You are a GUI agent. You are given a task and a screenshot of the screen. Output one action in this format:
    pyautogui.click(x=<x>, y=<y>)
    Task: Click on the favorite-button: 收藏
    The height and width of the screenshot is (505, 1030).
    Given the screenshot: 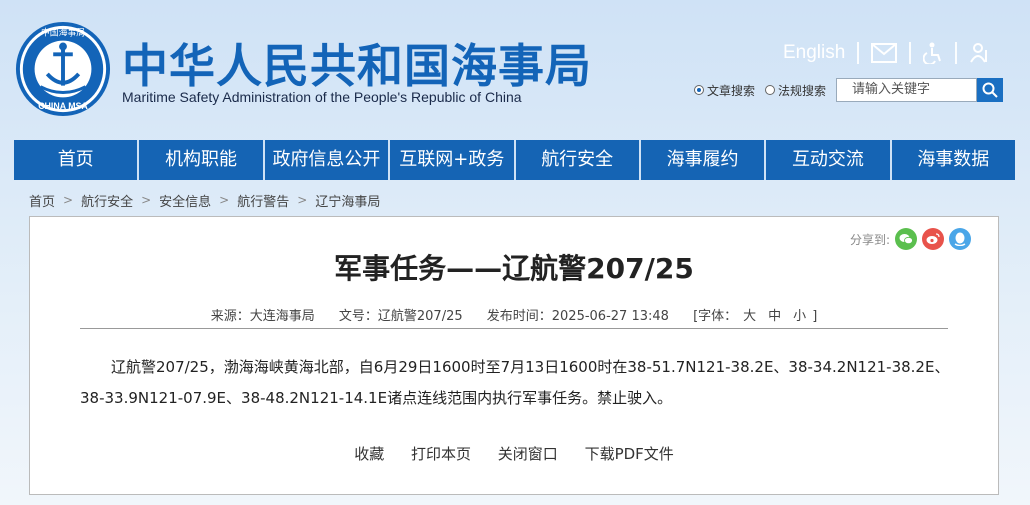 What is the action you would take?
    pyautogui.click(x=369, y=454)
    